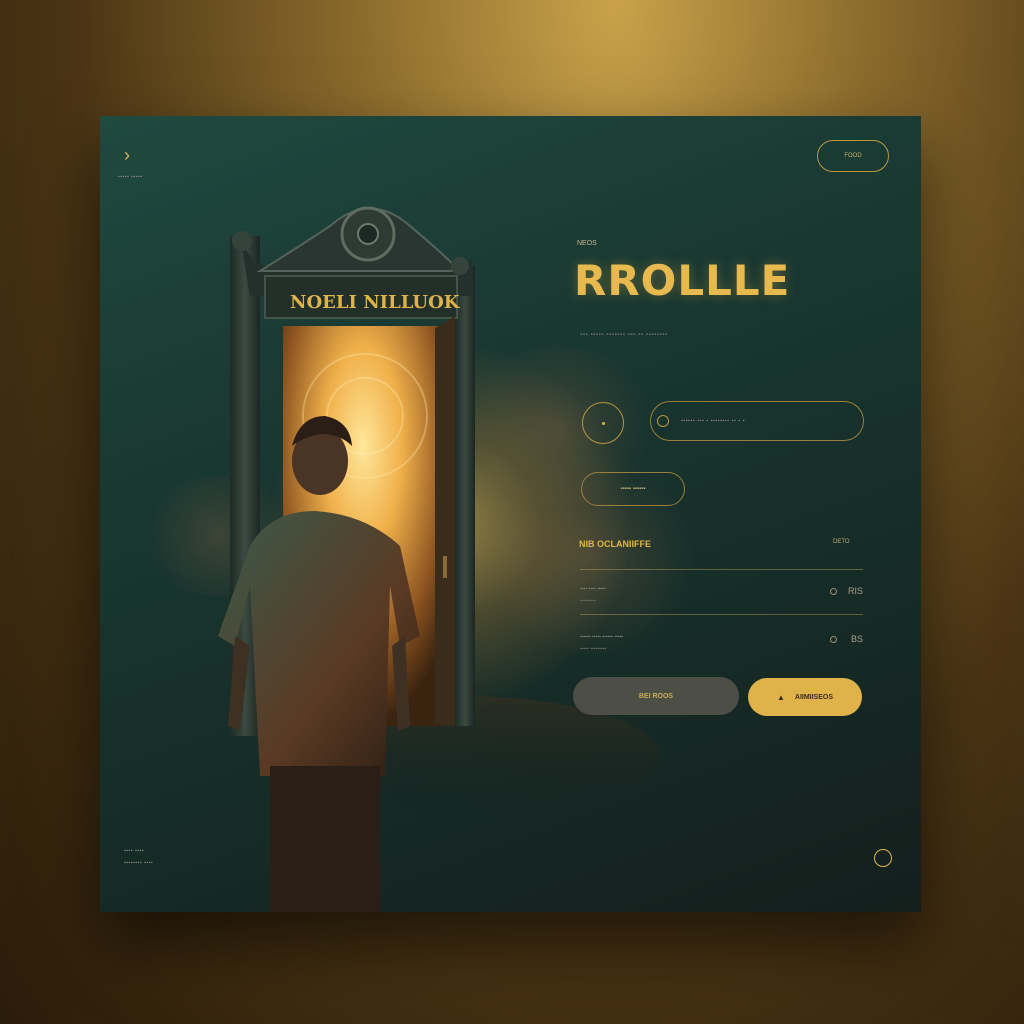 This screenshot has width=1024, height=1024. Describe the element at coordinates (841, 542) in the screenshot. I see `section-tag: DETO` at that location.